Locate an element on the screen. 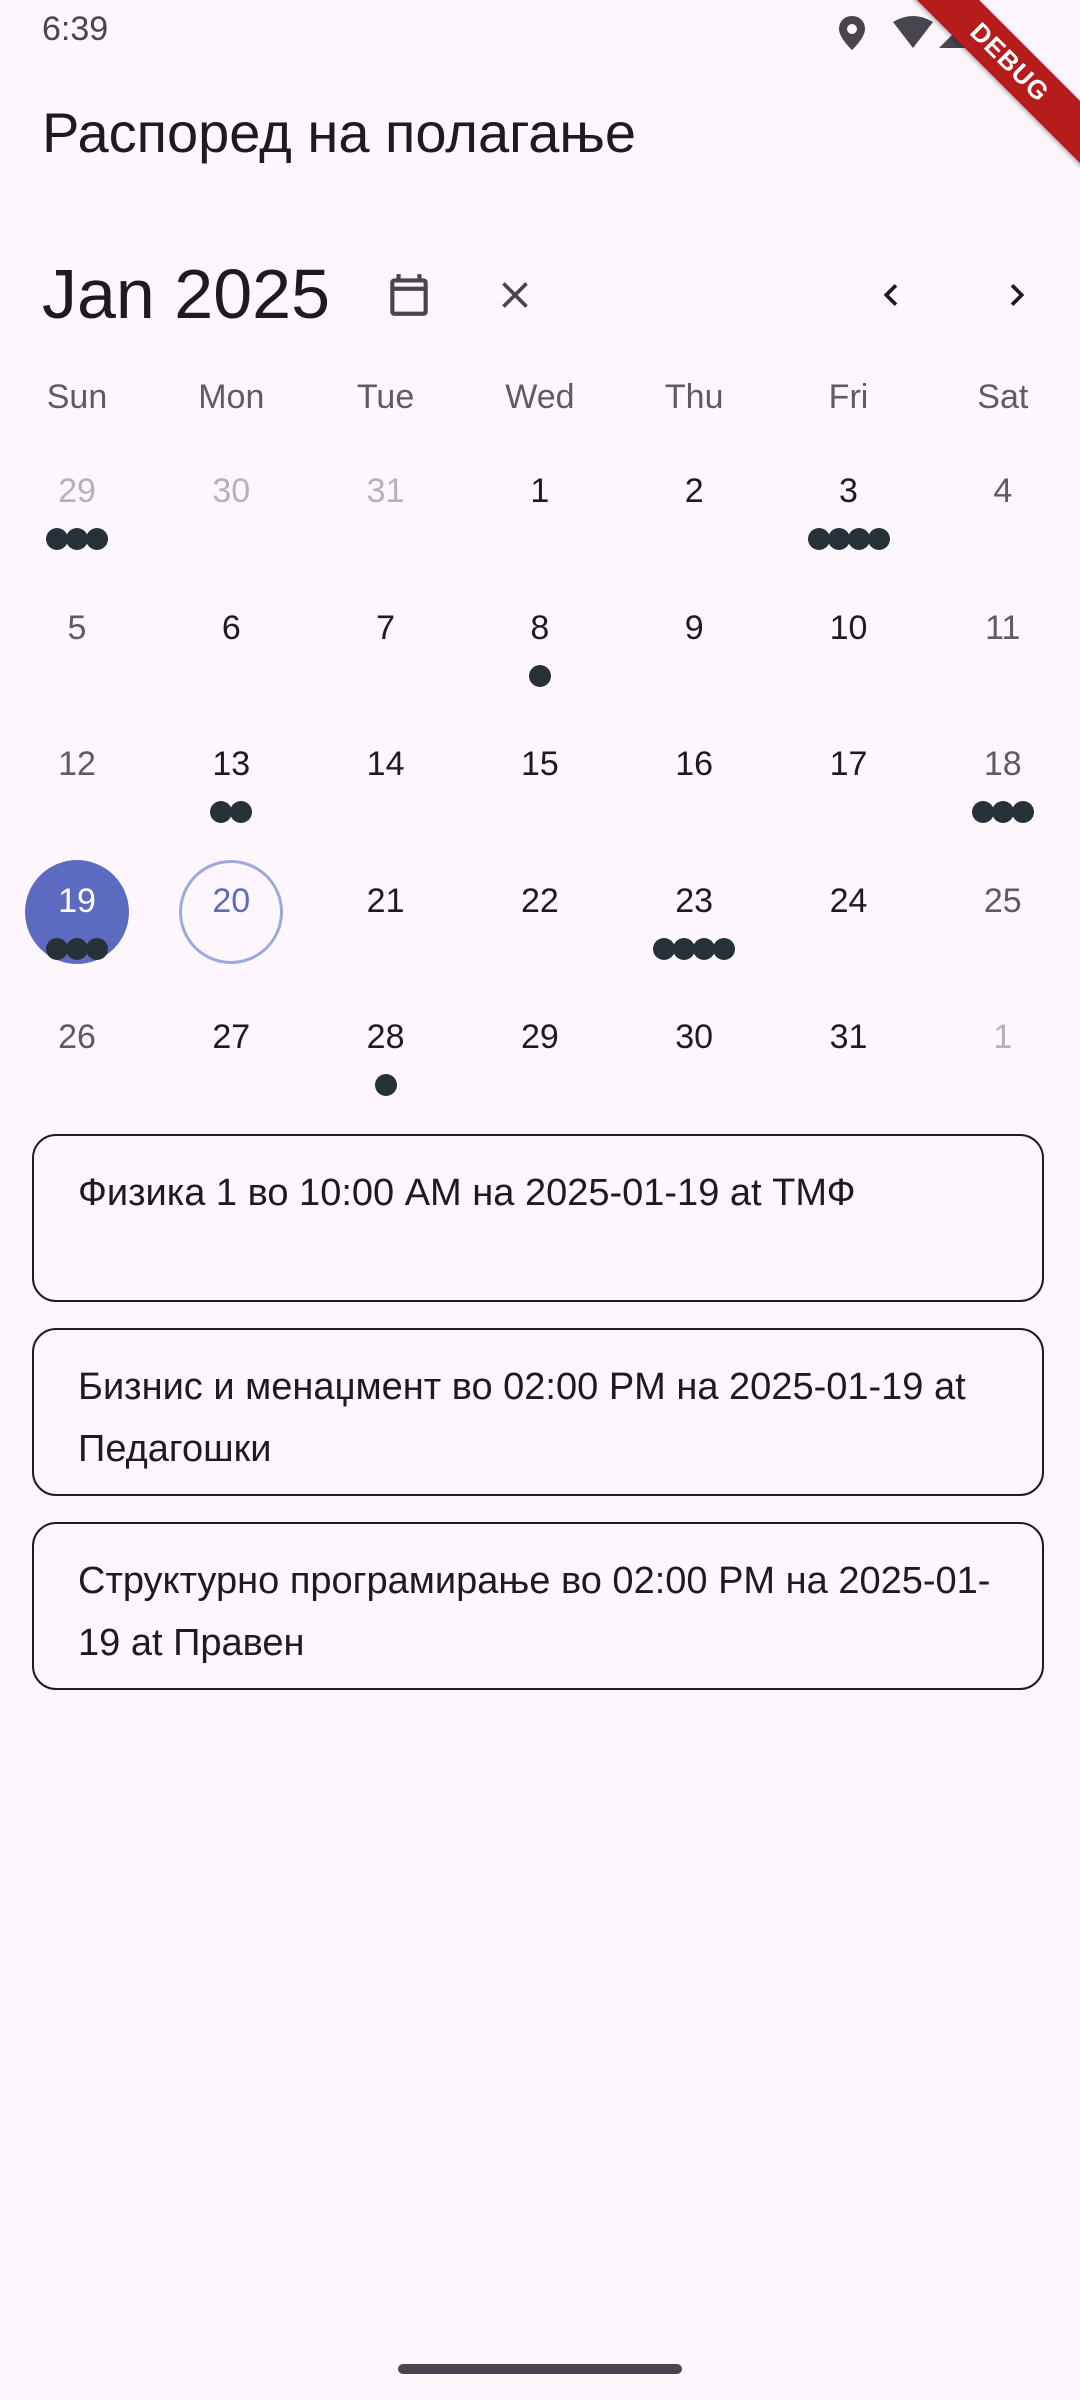 The image size is (1080, 2400). calendar-day-cell: 13 is located at coordinates (231, 791).